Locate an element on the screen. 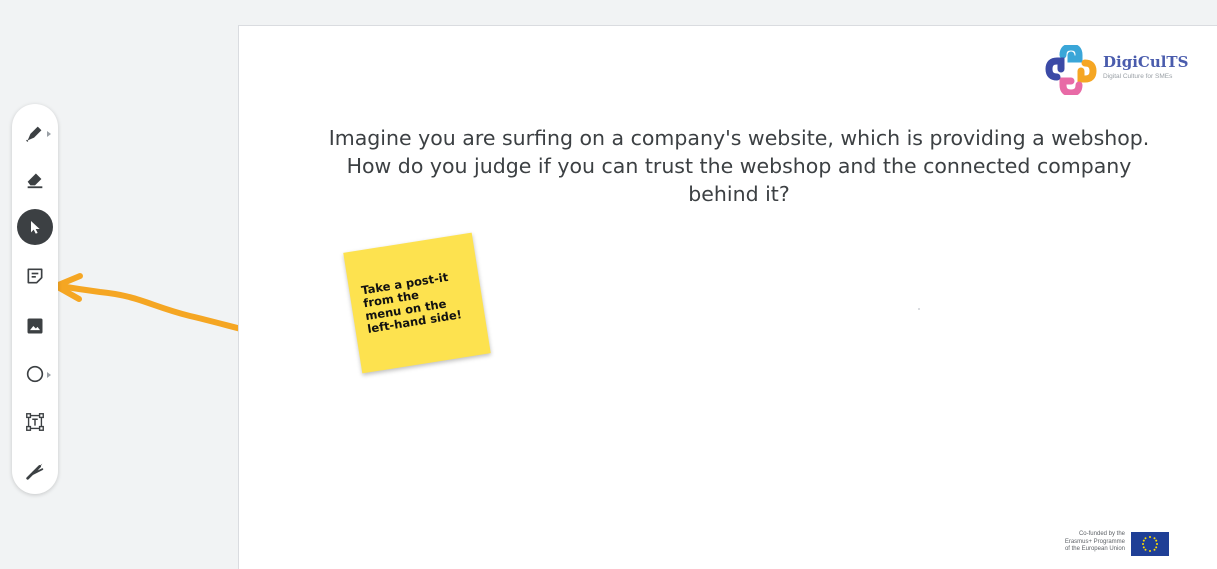 The image size is (1217, 569). pen-icon is located at coordinates (34, 134).